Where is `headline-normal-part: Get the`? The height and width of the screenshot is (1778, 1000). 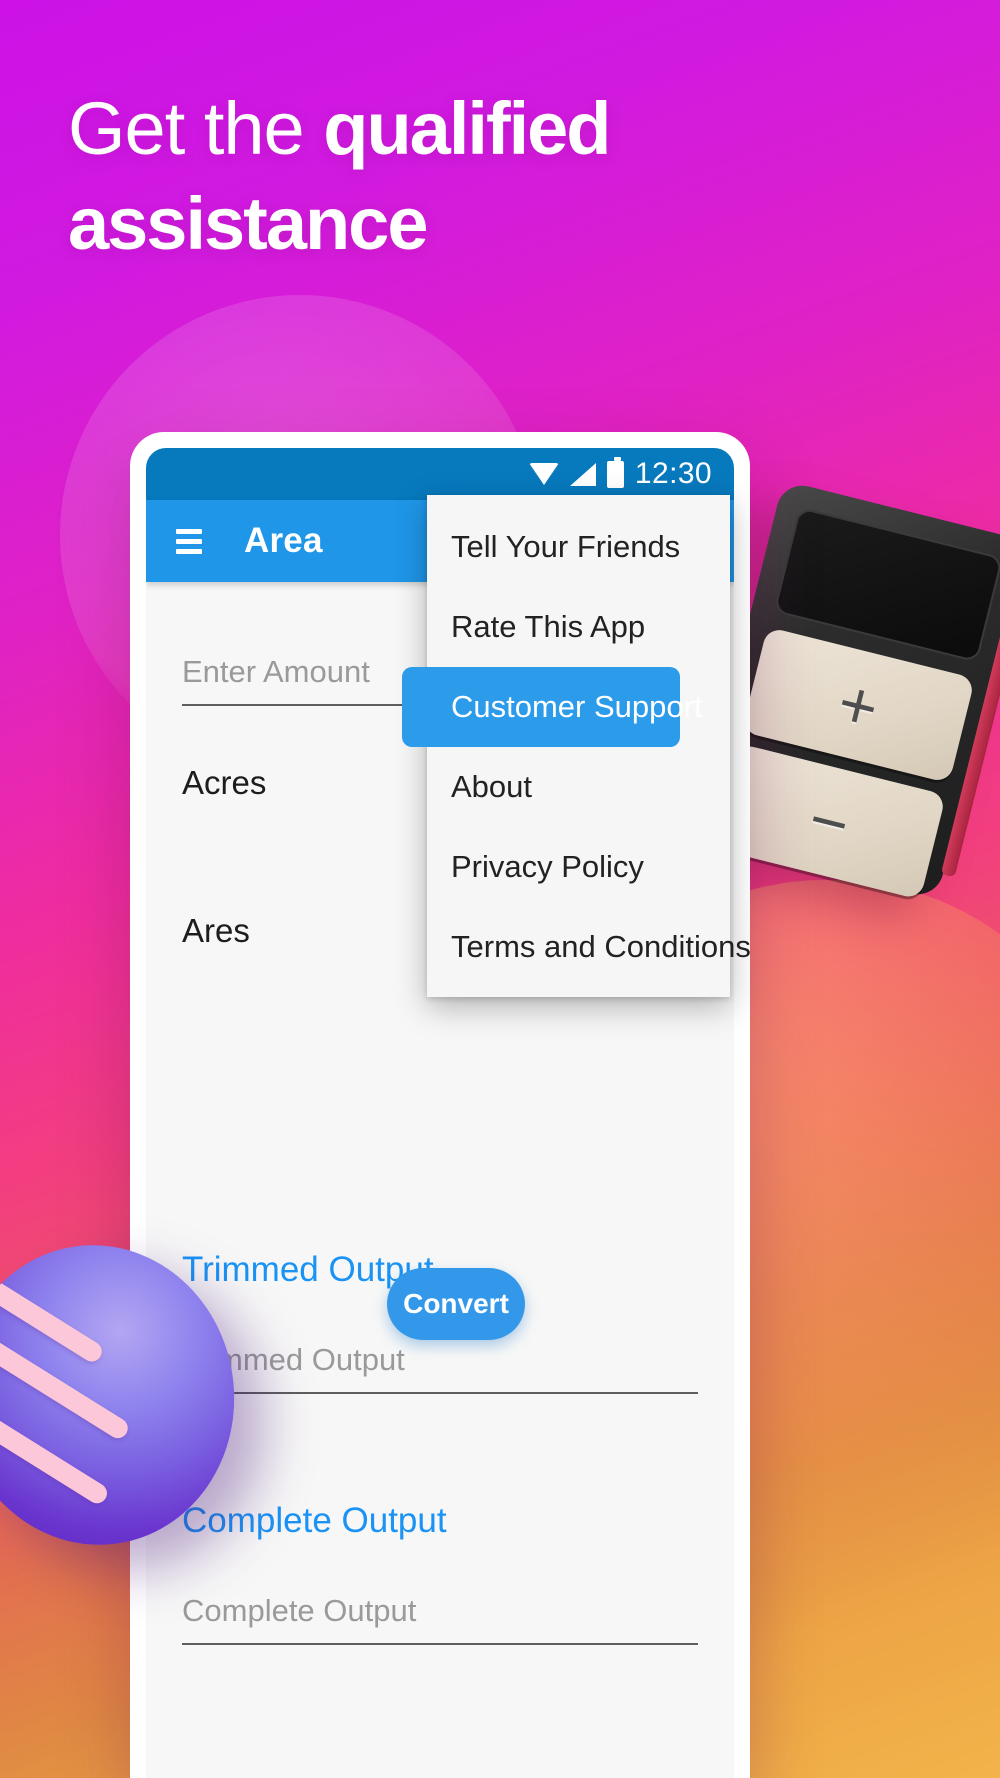
headline-normal-part: Get the is located at coordinates (196, 128).